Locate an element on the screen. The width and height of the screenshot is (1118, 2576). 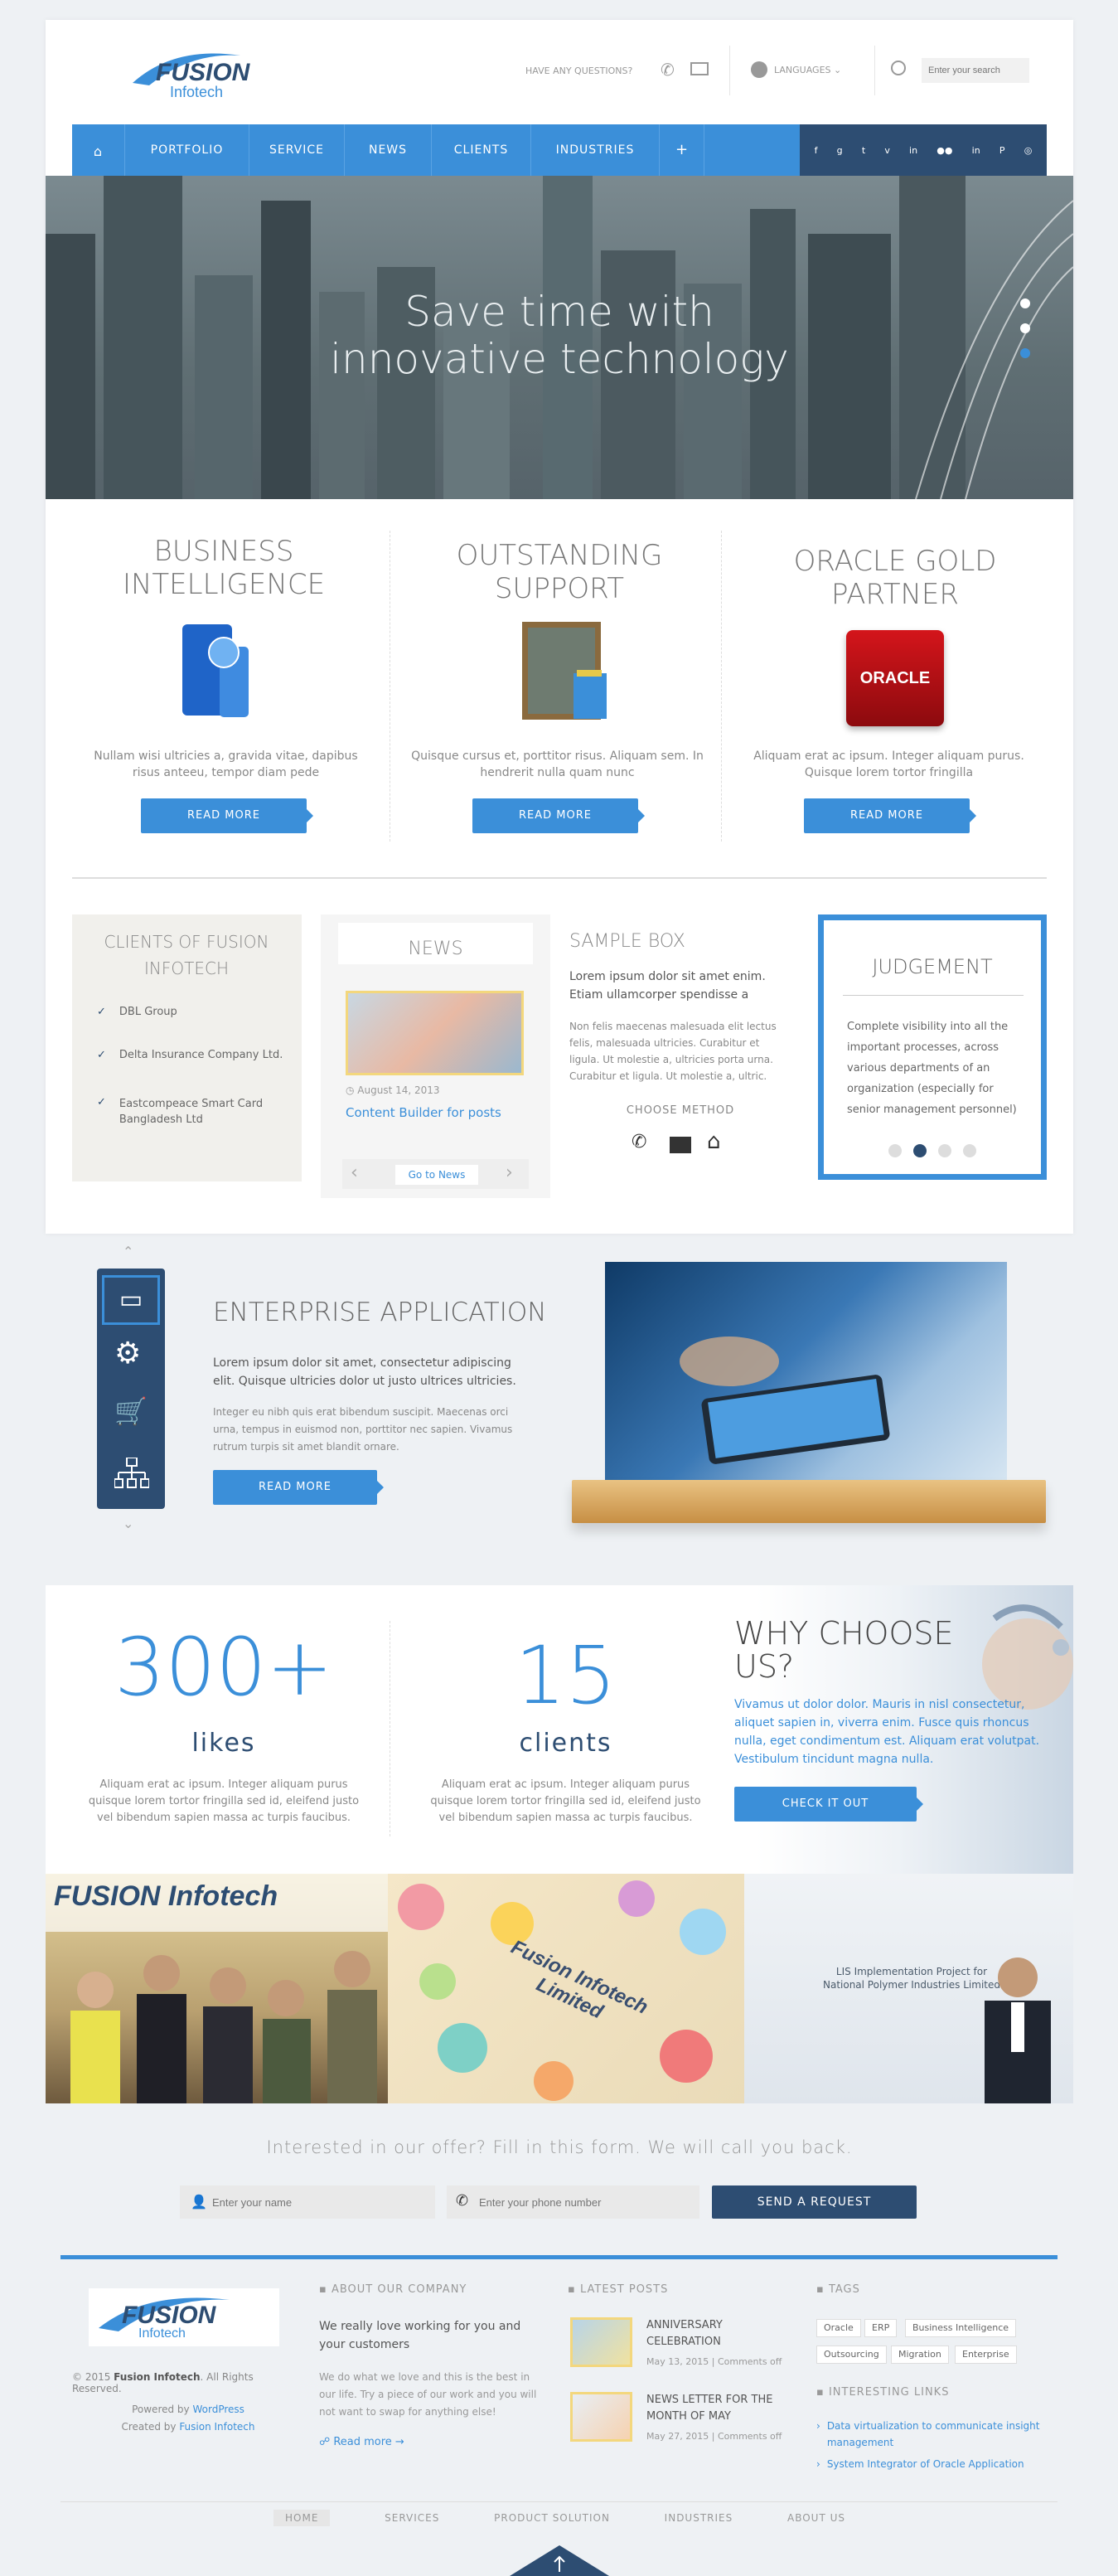
search-icon is located at coordinates (899, 68).